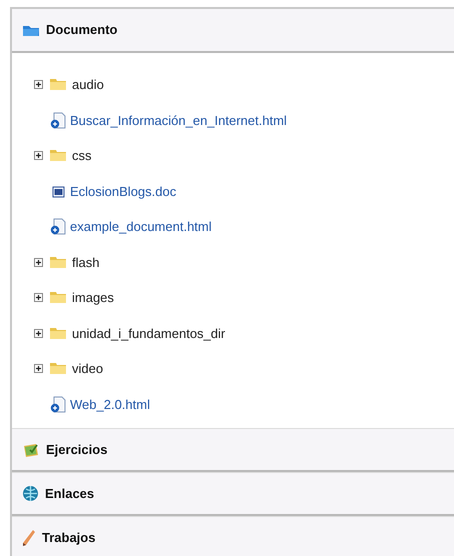  What do you see at coordinates (110, 404) in the screenshot?
I see `file-link: Web_2.0.html` at bounding box center [110, 404].